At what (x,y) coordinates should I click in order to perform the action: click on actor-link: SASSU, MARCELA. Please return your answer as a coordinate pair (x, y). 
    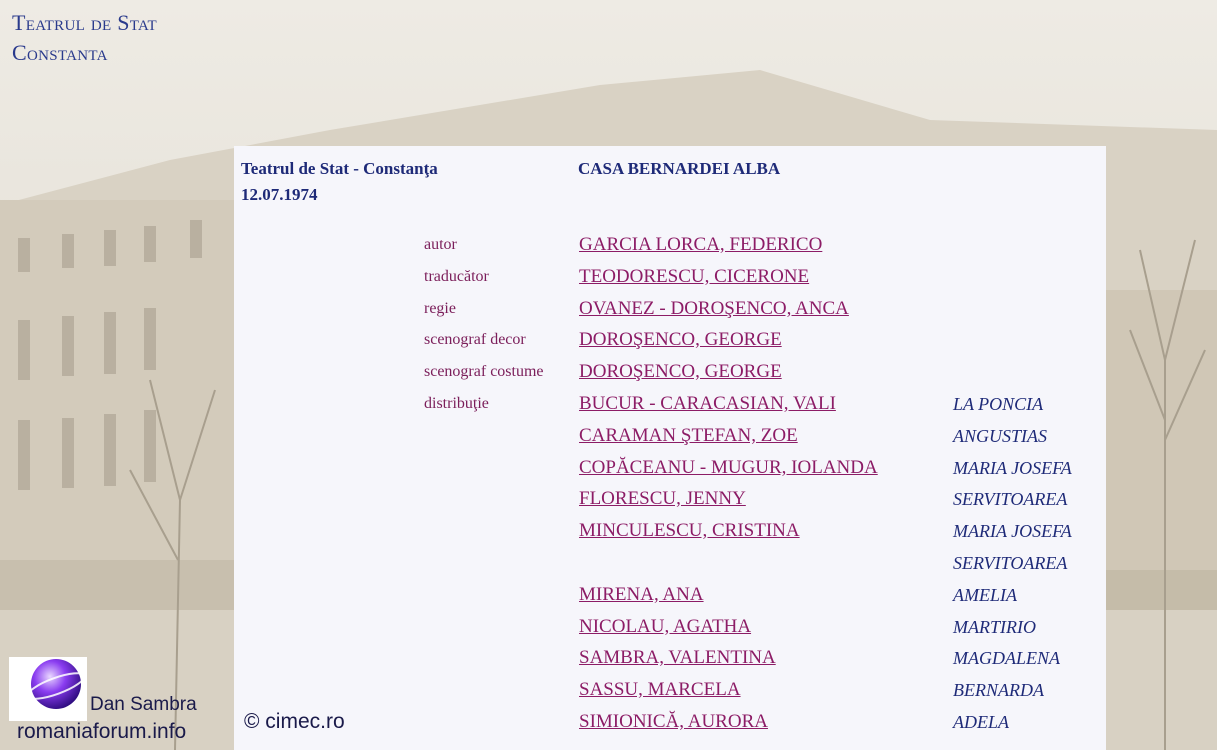
    Looking at the image, I should click on (660, 690).